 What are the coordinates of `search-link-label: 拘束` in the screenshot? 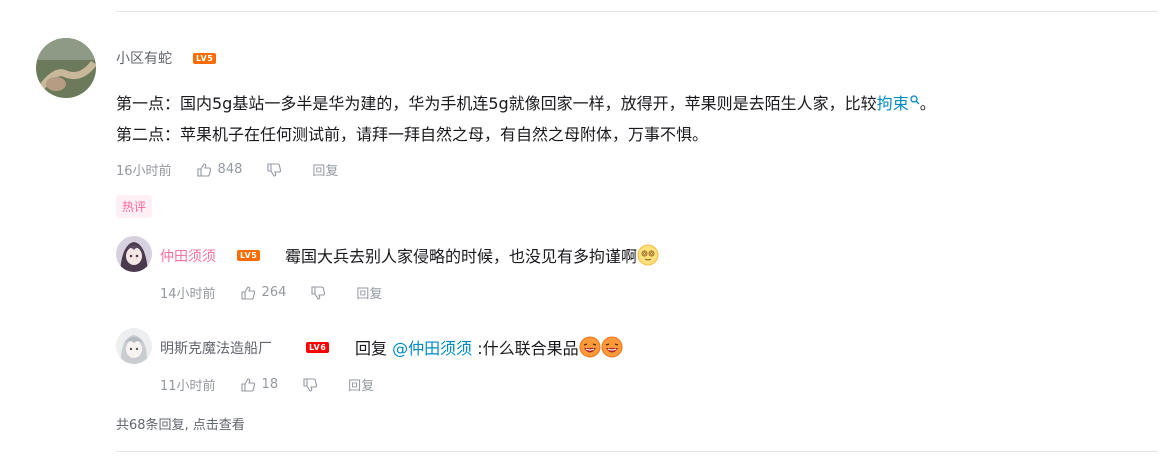 It's located at (893, 103).